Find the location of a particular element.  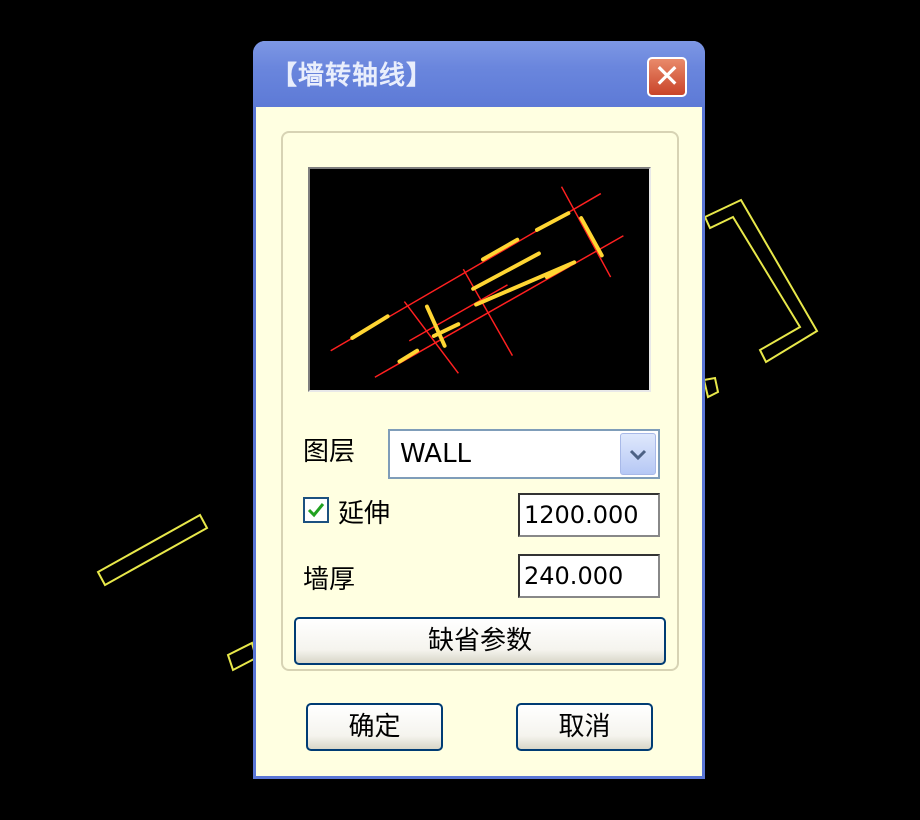

dropdown-button is located at coordinates (638, 454).